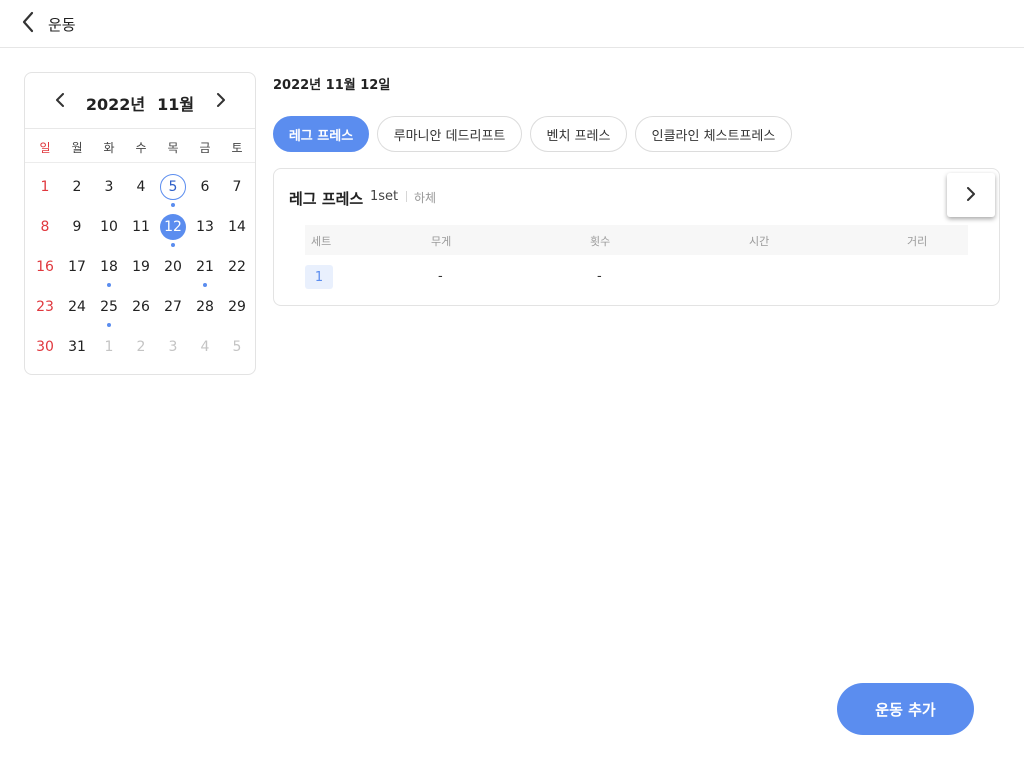 The image size is (1024, 768). What do you see at coordinates (237, 307) in the screenshot?
I see `calendar-day: 29` at bounding box center [237, 307].